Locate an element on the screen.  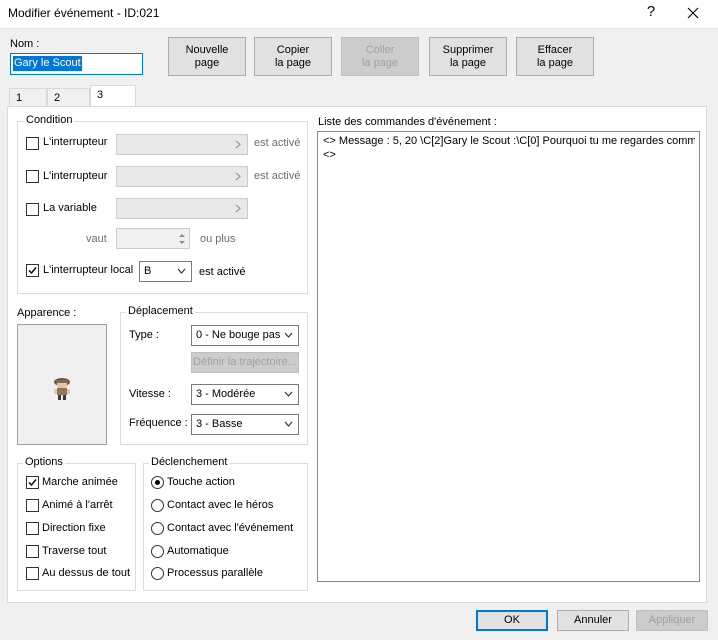
tab-2-label: 2 is located at coordinates (57, 98).